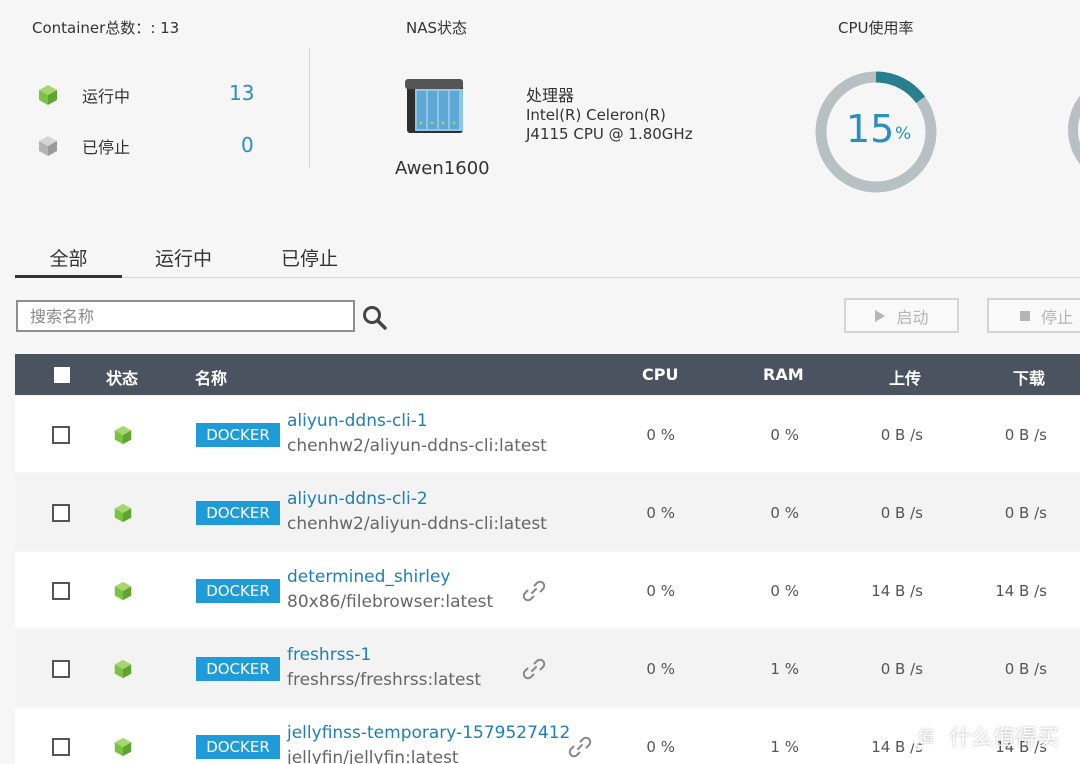  Describe the element at coordinates (912, 317) in the screenshot. I see `start-button-label: 启动` at that location.